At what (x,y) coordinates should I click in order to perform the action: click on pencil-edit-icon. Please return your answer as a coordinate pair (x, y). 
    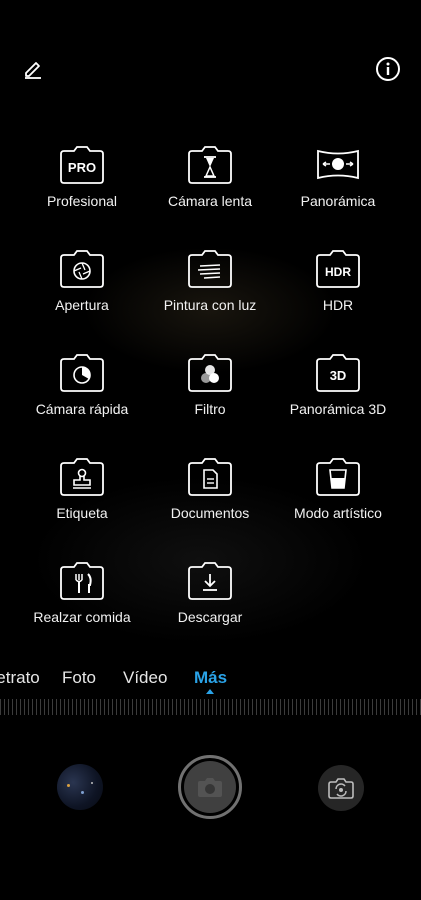
    Looking at the image, I should click on (33, 70).